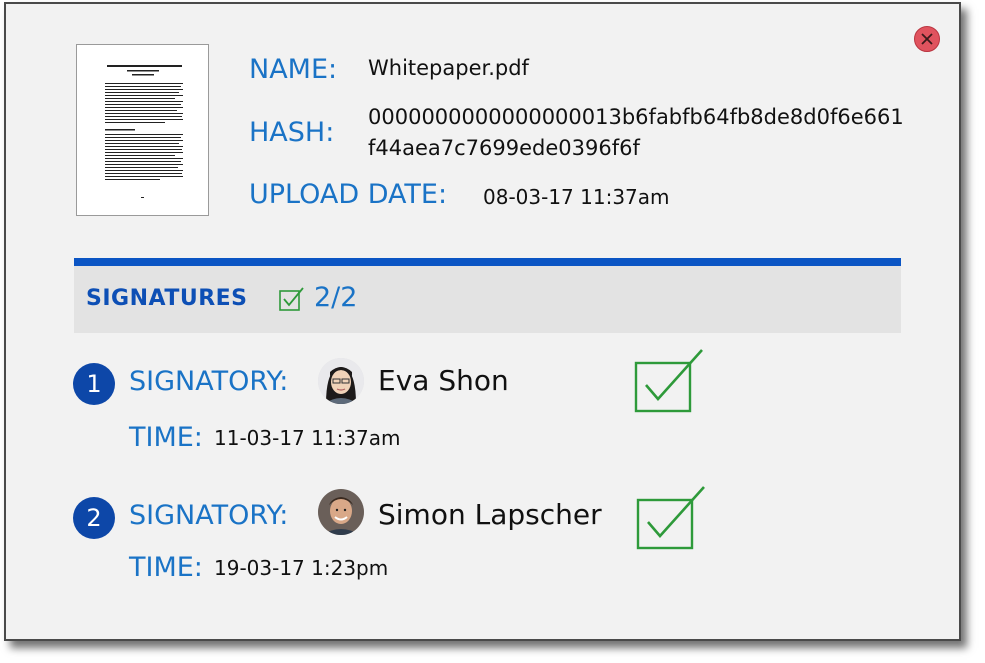 The image size is (985, 663). Describe the element at coordinates (301, 568) in the screenshot. I see `signature-time: 19-03-17 1:23pm` at that location.